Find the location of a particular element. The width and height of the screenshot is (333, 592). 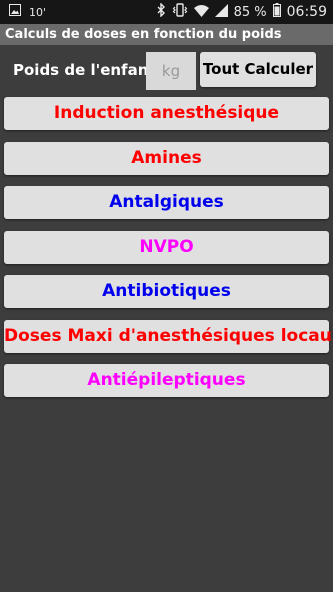

weight-row: Poids de l'enfant kg Tout Calculer is located at coordinates (166, 71).